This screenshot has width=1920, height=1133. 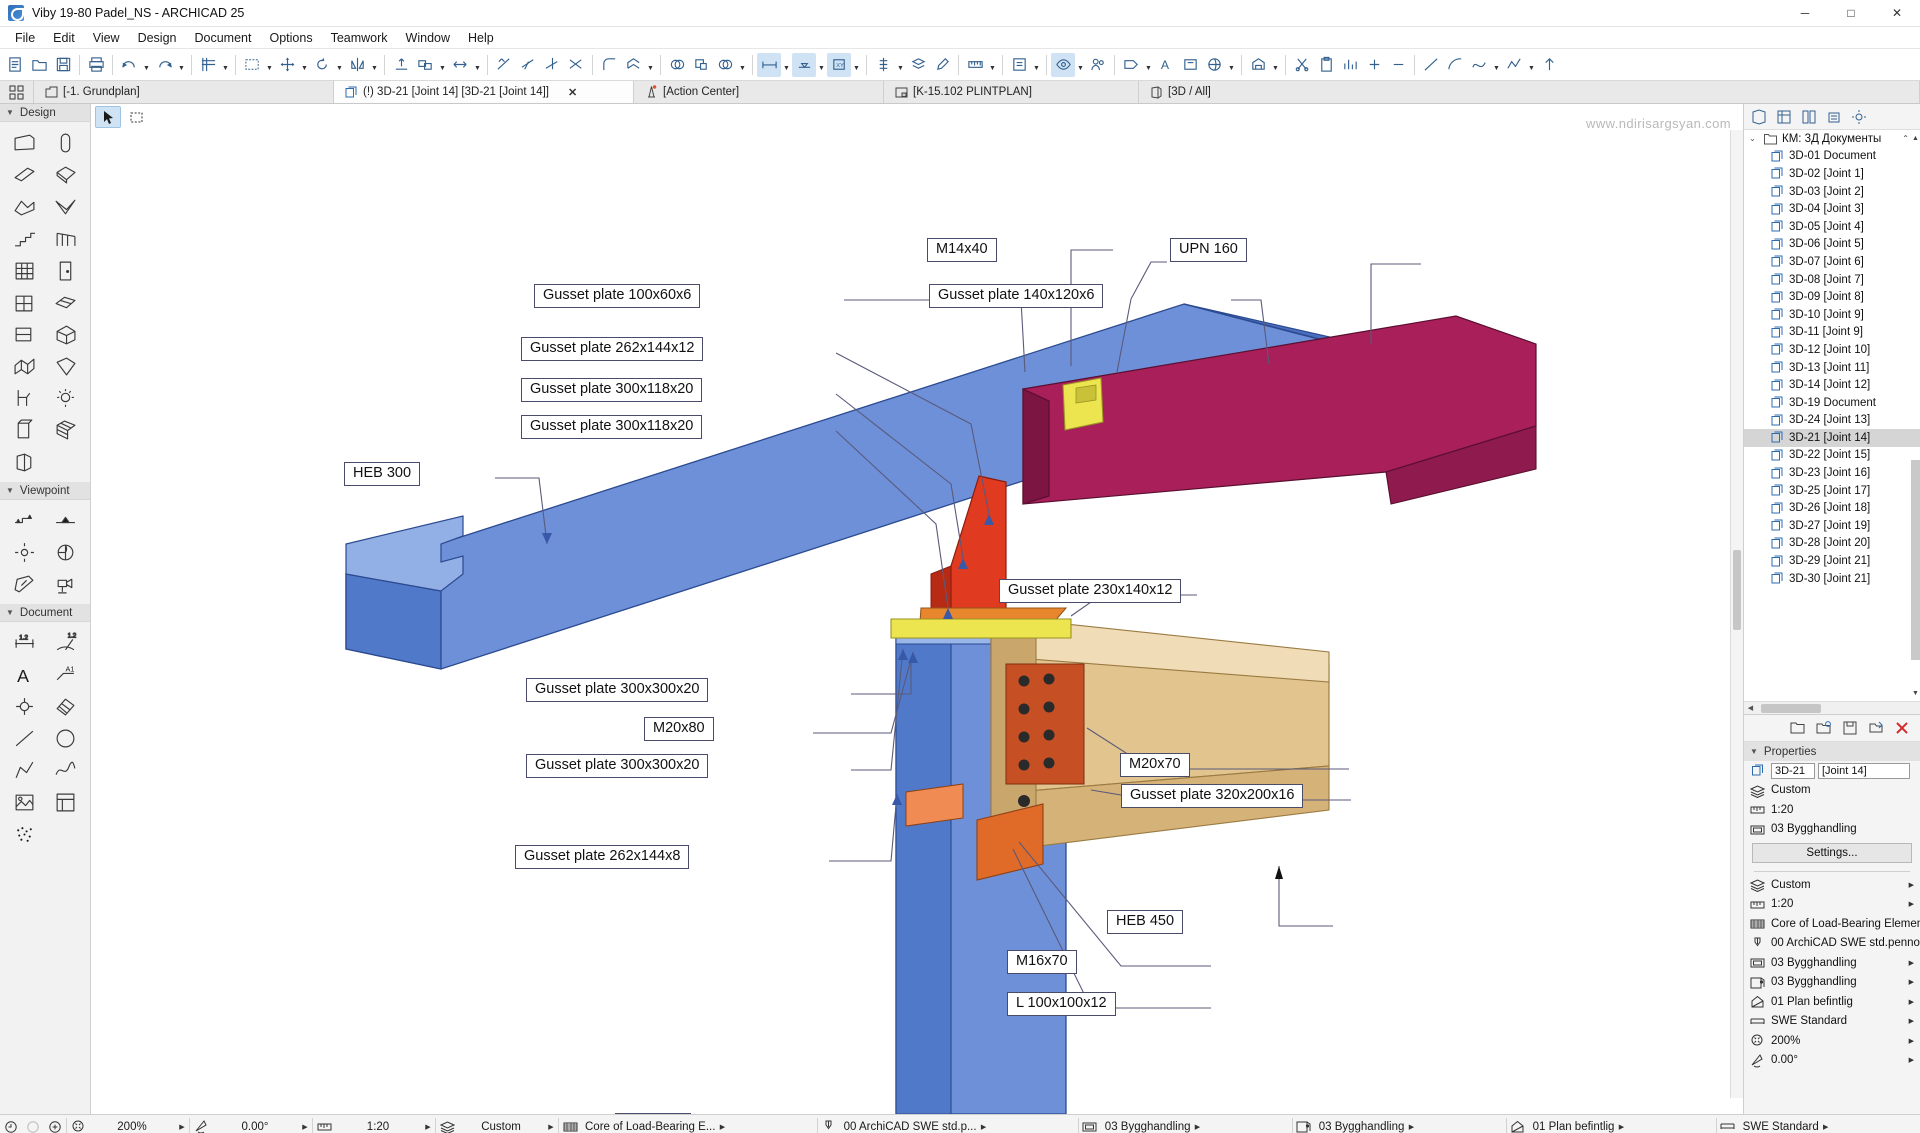 What do you see at coordinates (1832, 526) in the screenshot?
I see `navigator-item: 3D-27 [Joint 19]` at bounding box center [1832, 526].